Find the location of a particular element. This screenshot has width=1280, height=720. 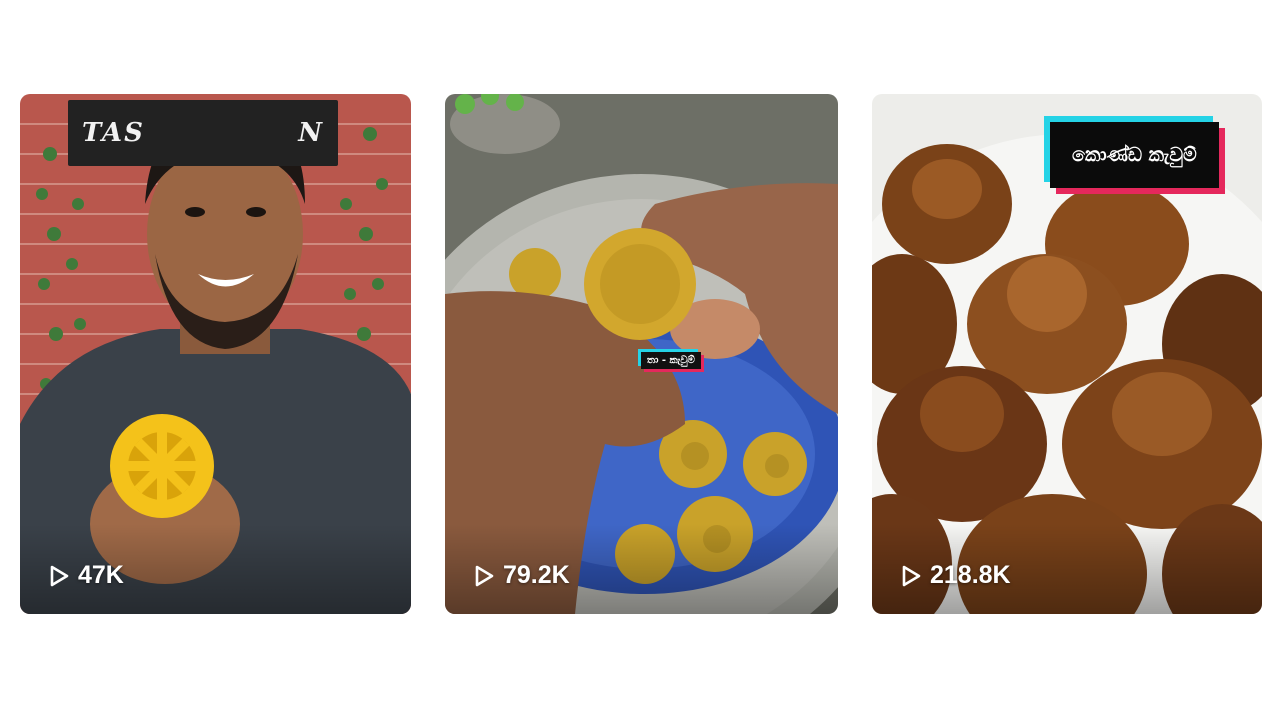

view-count-2: 79.2K is located at coordinates (521, 575).